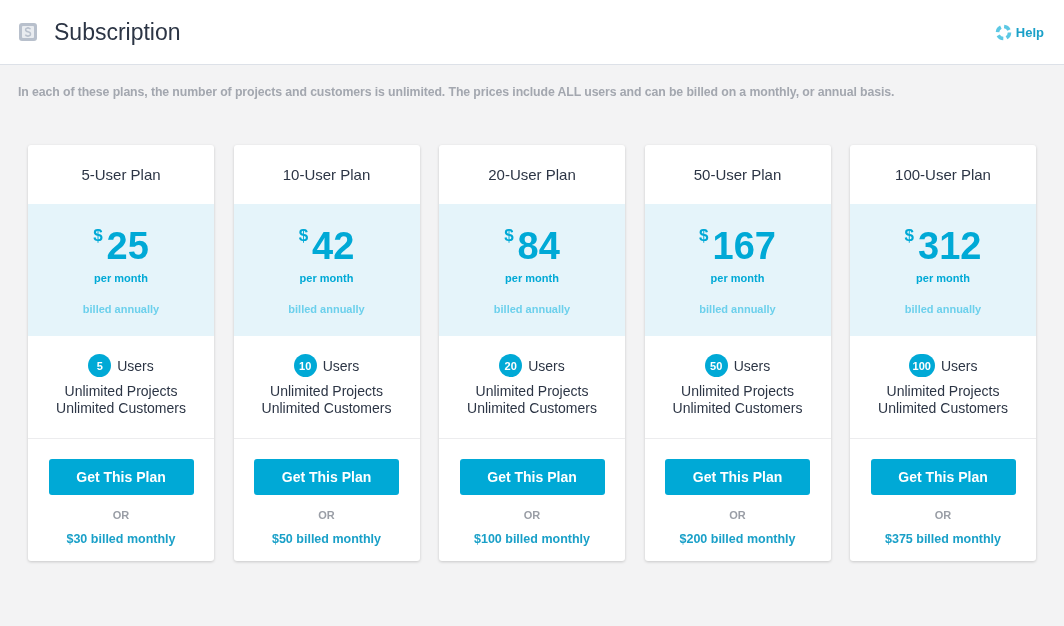 Image resolution: width=1064 pixels, height=626 pixels. What do you see at coordinates (127, 246) in the screenshot?
I see `price-amount: 25` at bounding box center [127, 246].